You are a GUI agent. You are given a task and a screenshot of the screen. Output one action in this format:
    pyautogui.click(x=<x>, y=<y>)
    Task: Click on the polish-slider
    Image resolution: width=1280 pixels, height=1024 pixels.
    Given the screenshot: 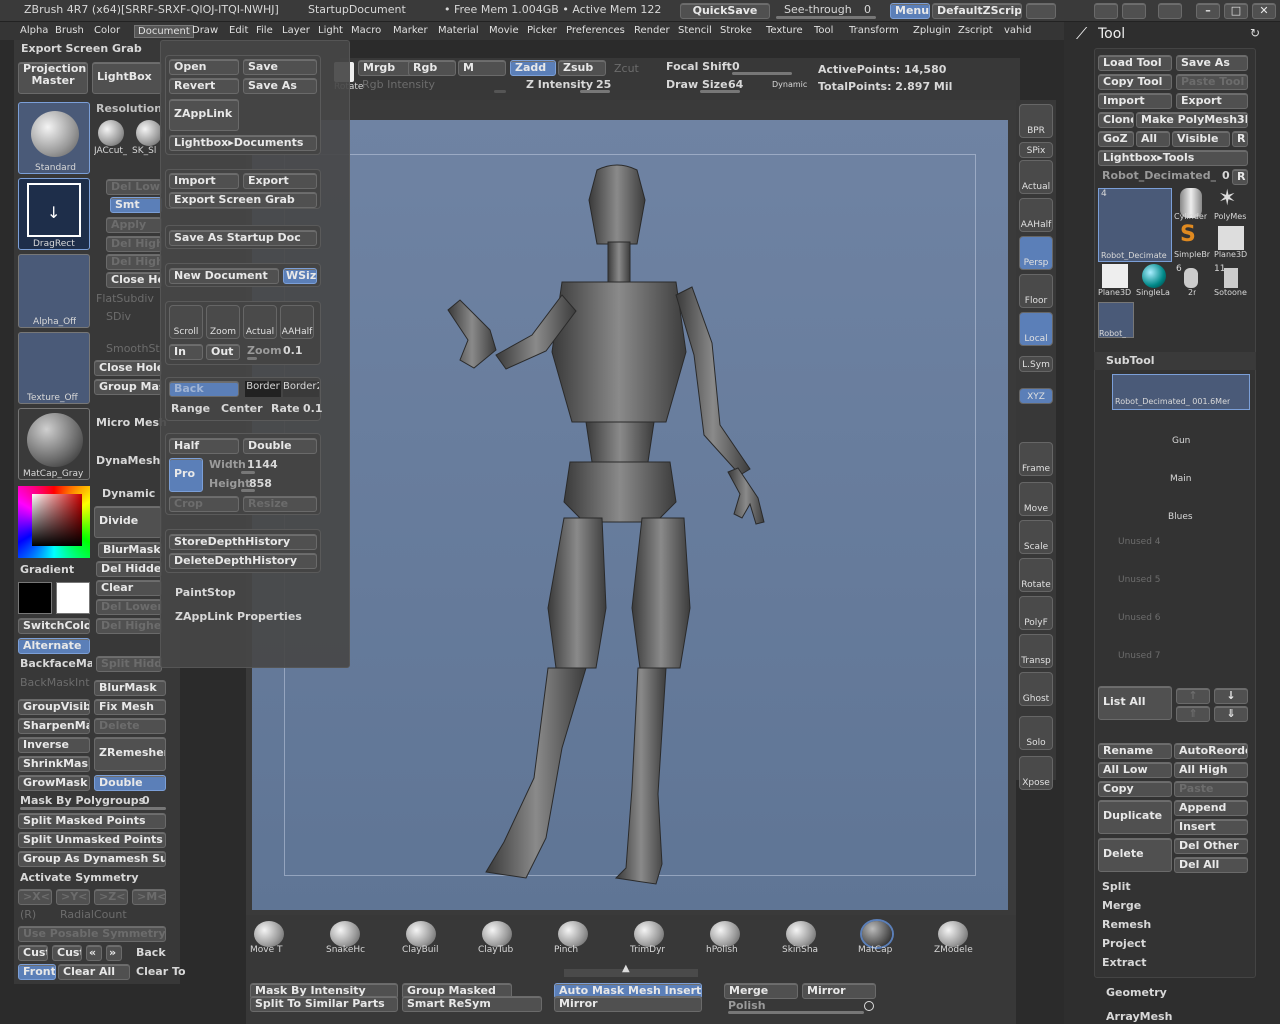 What is the action you would take?
    pyautogui.click(x=796, y=1012)
    